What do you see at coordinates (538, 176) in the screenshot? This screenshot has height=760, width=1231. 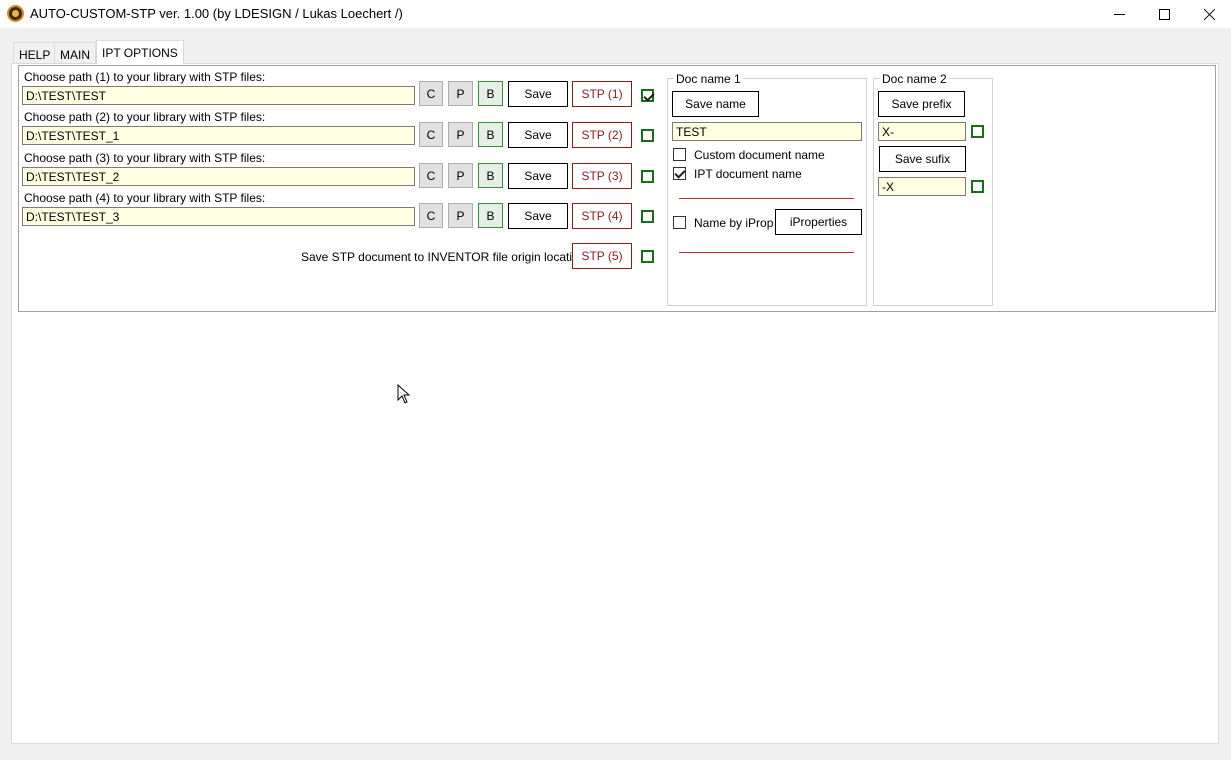 I see `path-3-save-button: Save` at bounding box center [538, 176].